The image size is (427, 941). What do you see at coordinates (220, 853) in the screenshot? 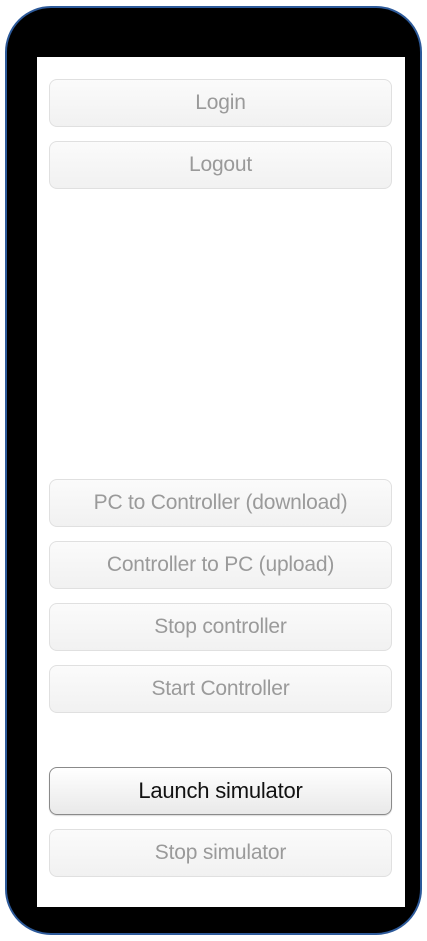
I see `stop-simulator-button: Stop simulator` at bounding box center [220, 853].